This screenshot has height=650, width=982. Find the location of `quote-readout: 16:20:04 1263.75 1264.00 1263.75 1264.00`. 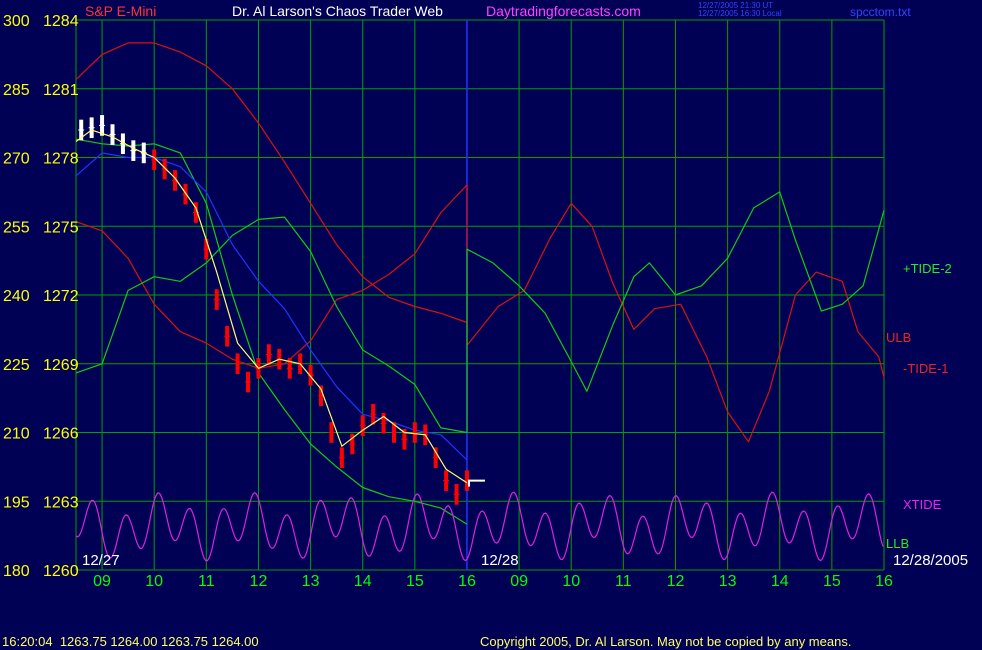

quote-readout: 16:20:04 1263.75 1264.00 1263.75 1264.00 is located at coordinates (130, 641).